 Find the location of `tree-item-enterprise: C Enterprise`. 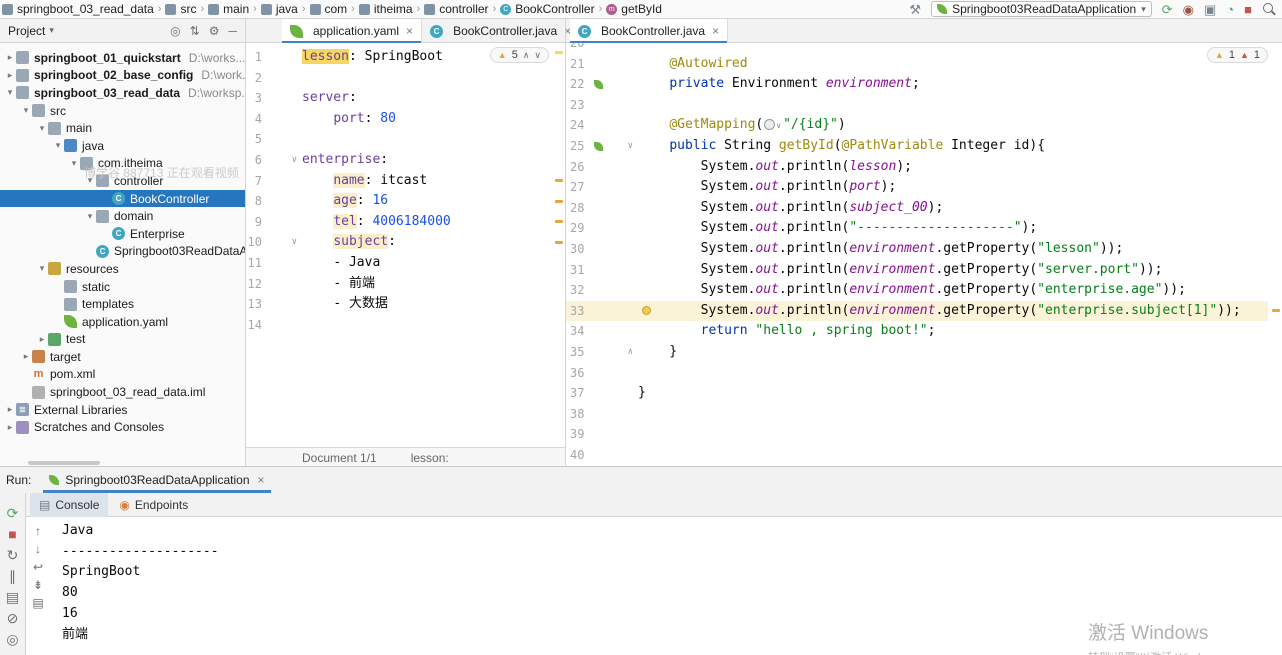

tree-item-enterprise: C Enterprise is located at coordinates (122, 234).